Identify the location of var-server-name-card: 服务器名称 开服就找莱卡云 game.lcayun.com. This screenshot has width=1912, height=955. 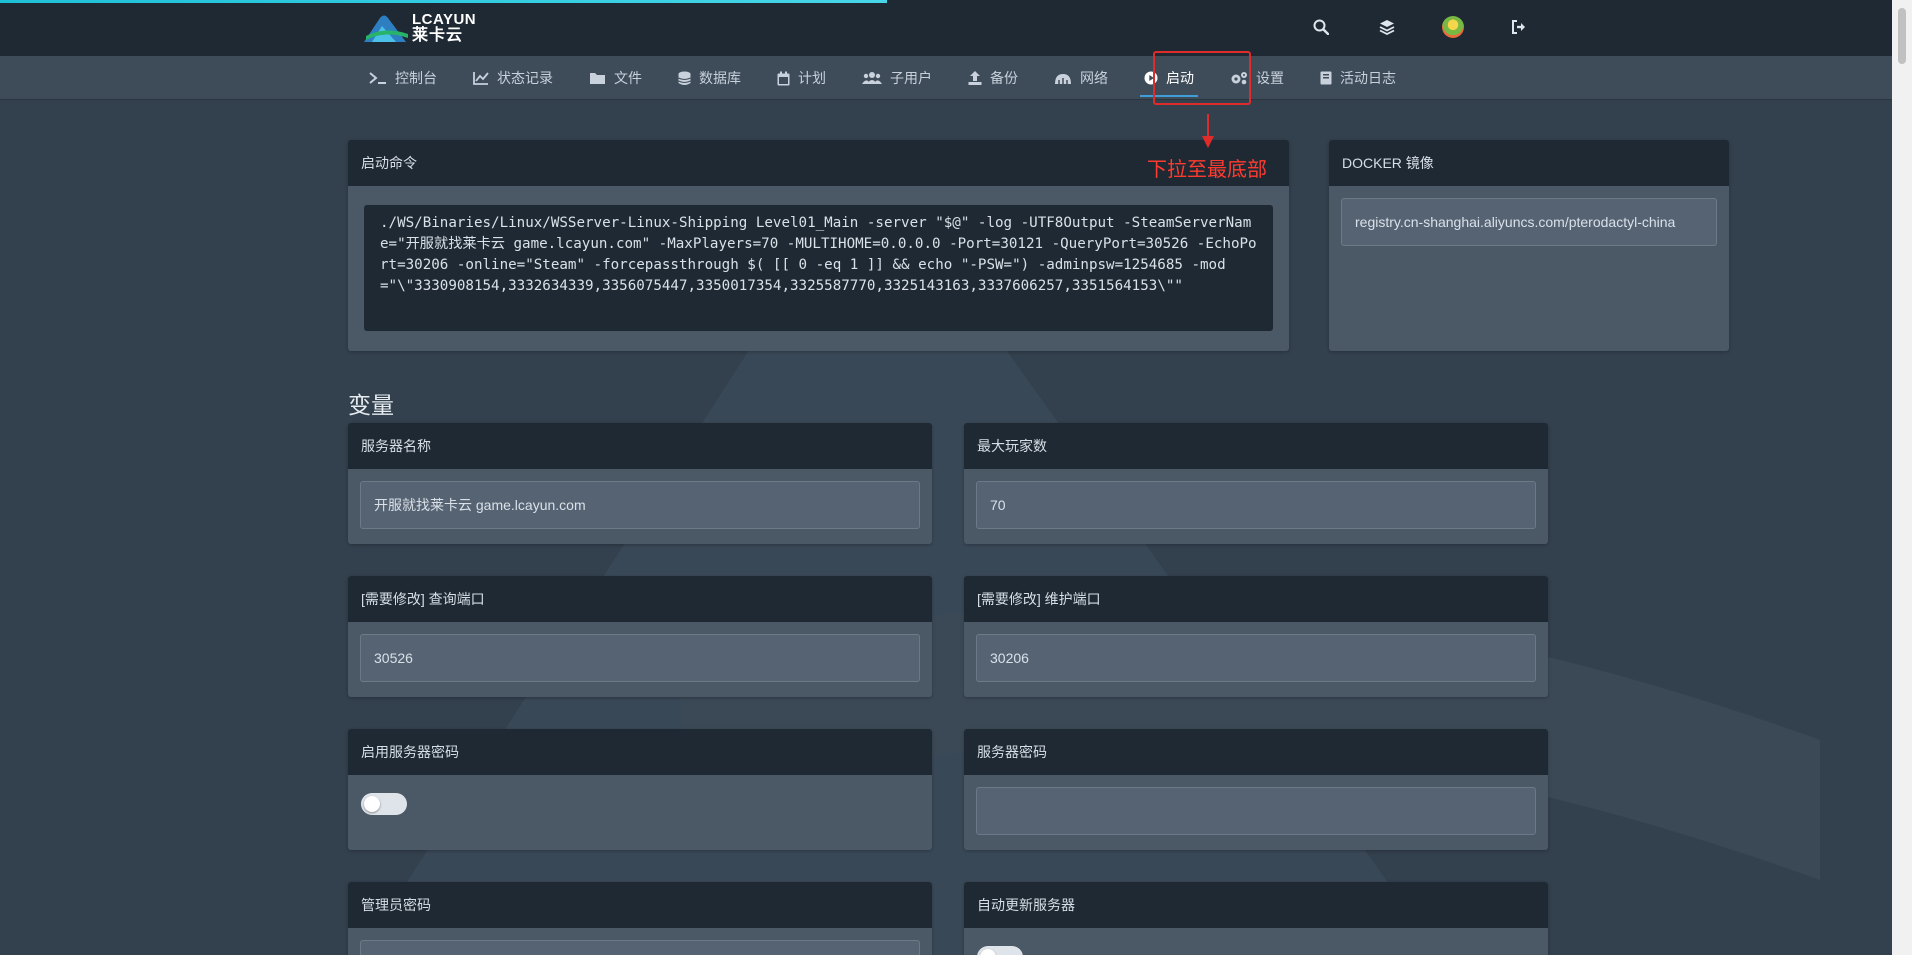
(640, 483).